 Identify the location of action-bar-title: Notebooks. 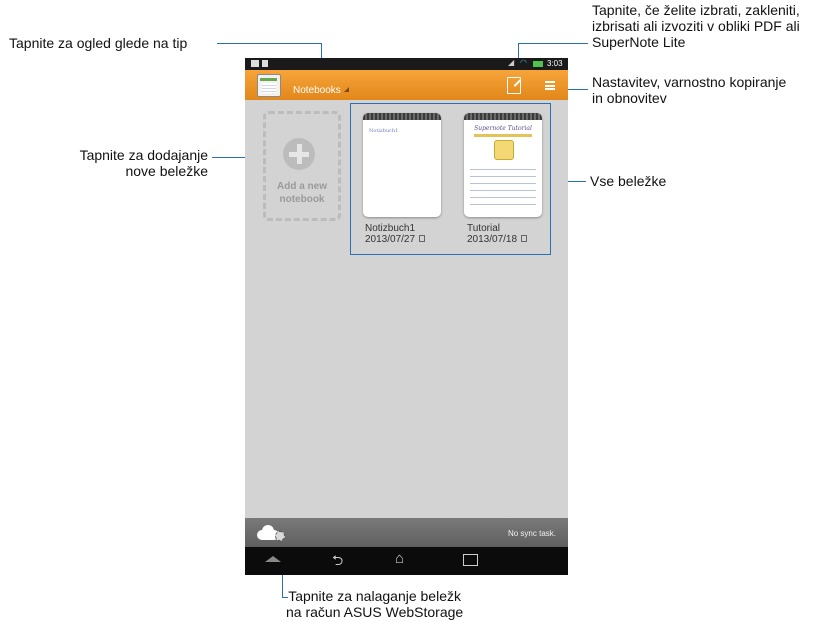
(317, 90).